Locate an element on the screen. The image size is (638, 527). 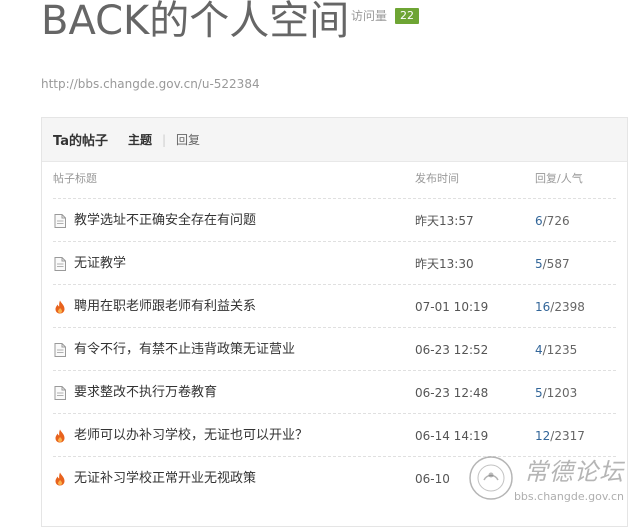
watermark-url: bbs.changde.gov.cn is located at coordinates (568, 496).